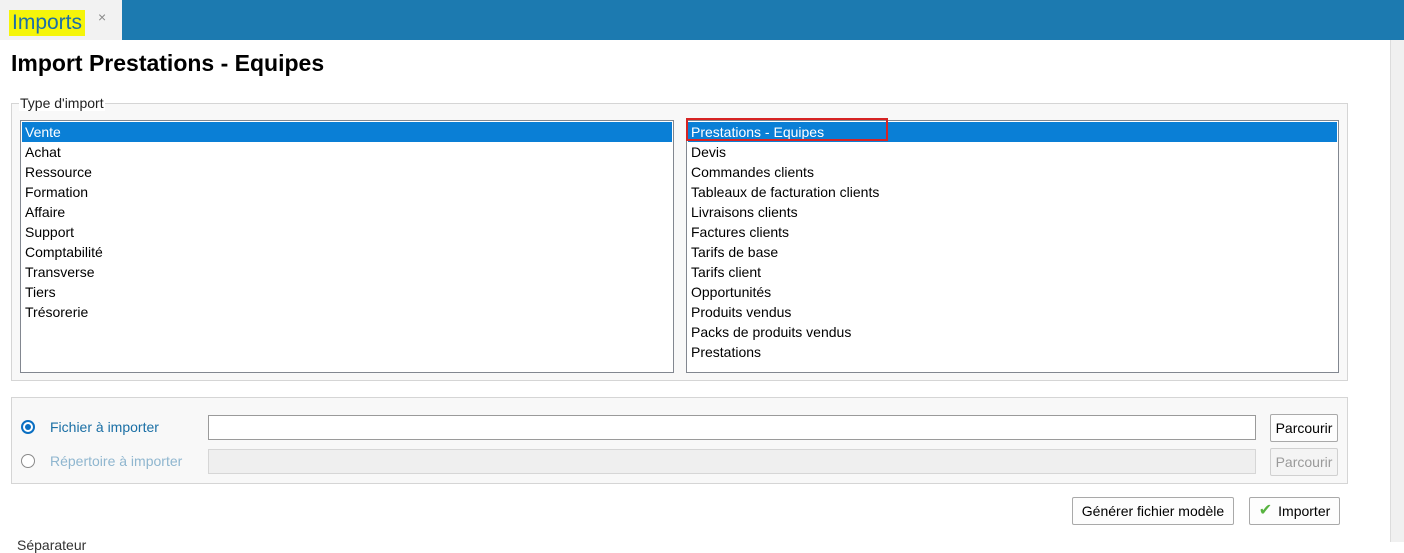  I want to click on check-icon: ✔, so click(1265, 510).